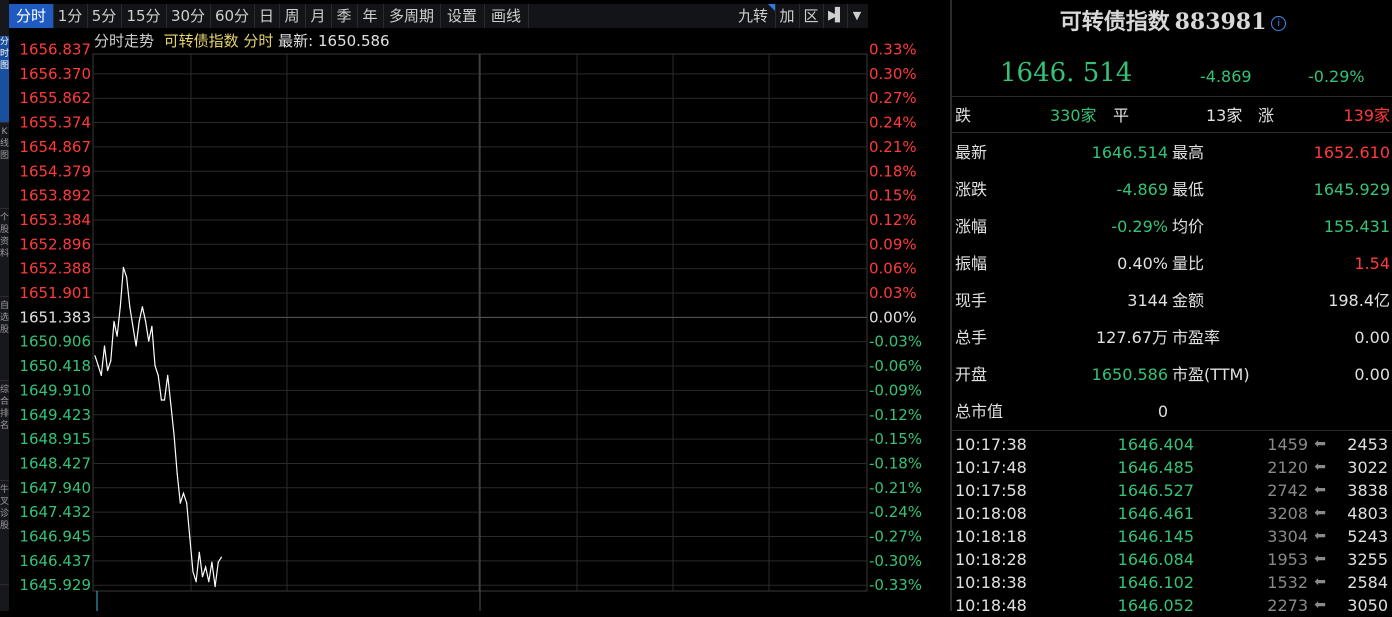  Describe the element at coordinates (835, 16) in the screenshot. I see `exit-arrow-icon: ▶▌` at that location.